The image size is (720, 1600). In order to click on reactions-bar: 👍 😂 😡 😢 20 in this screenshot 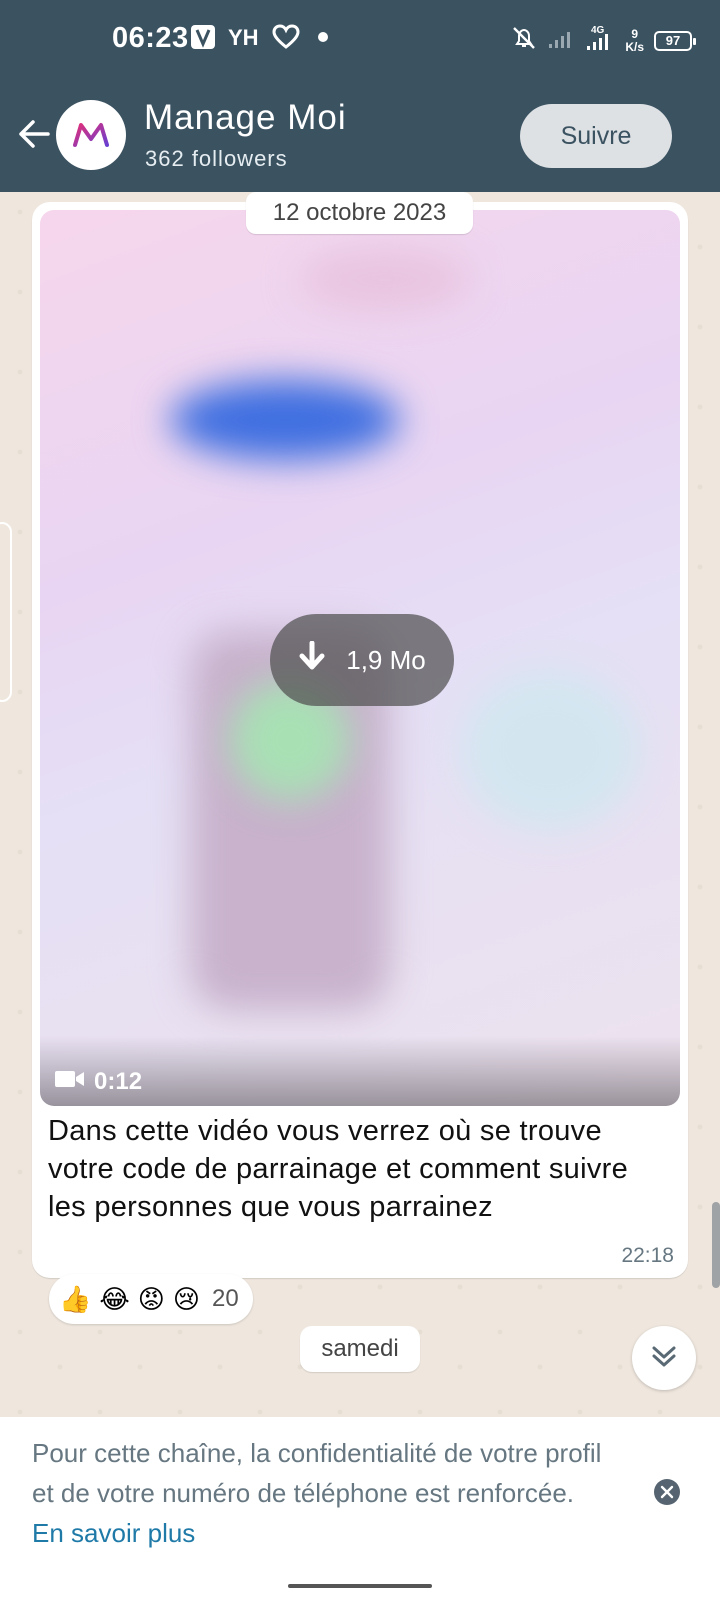, I will do `click(151, 1299)`.